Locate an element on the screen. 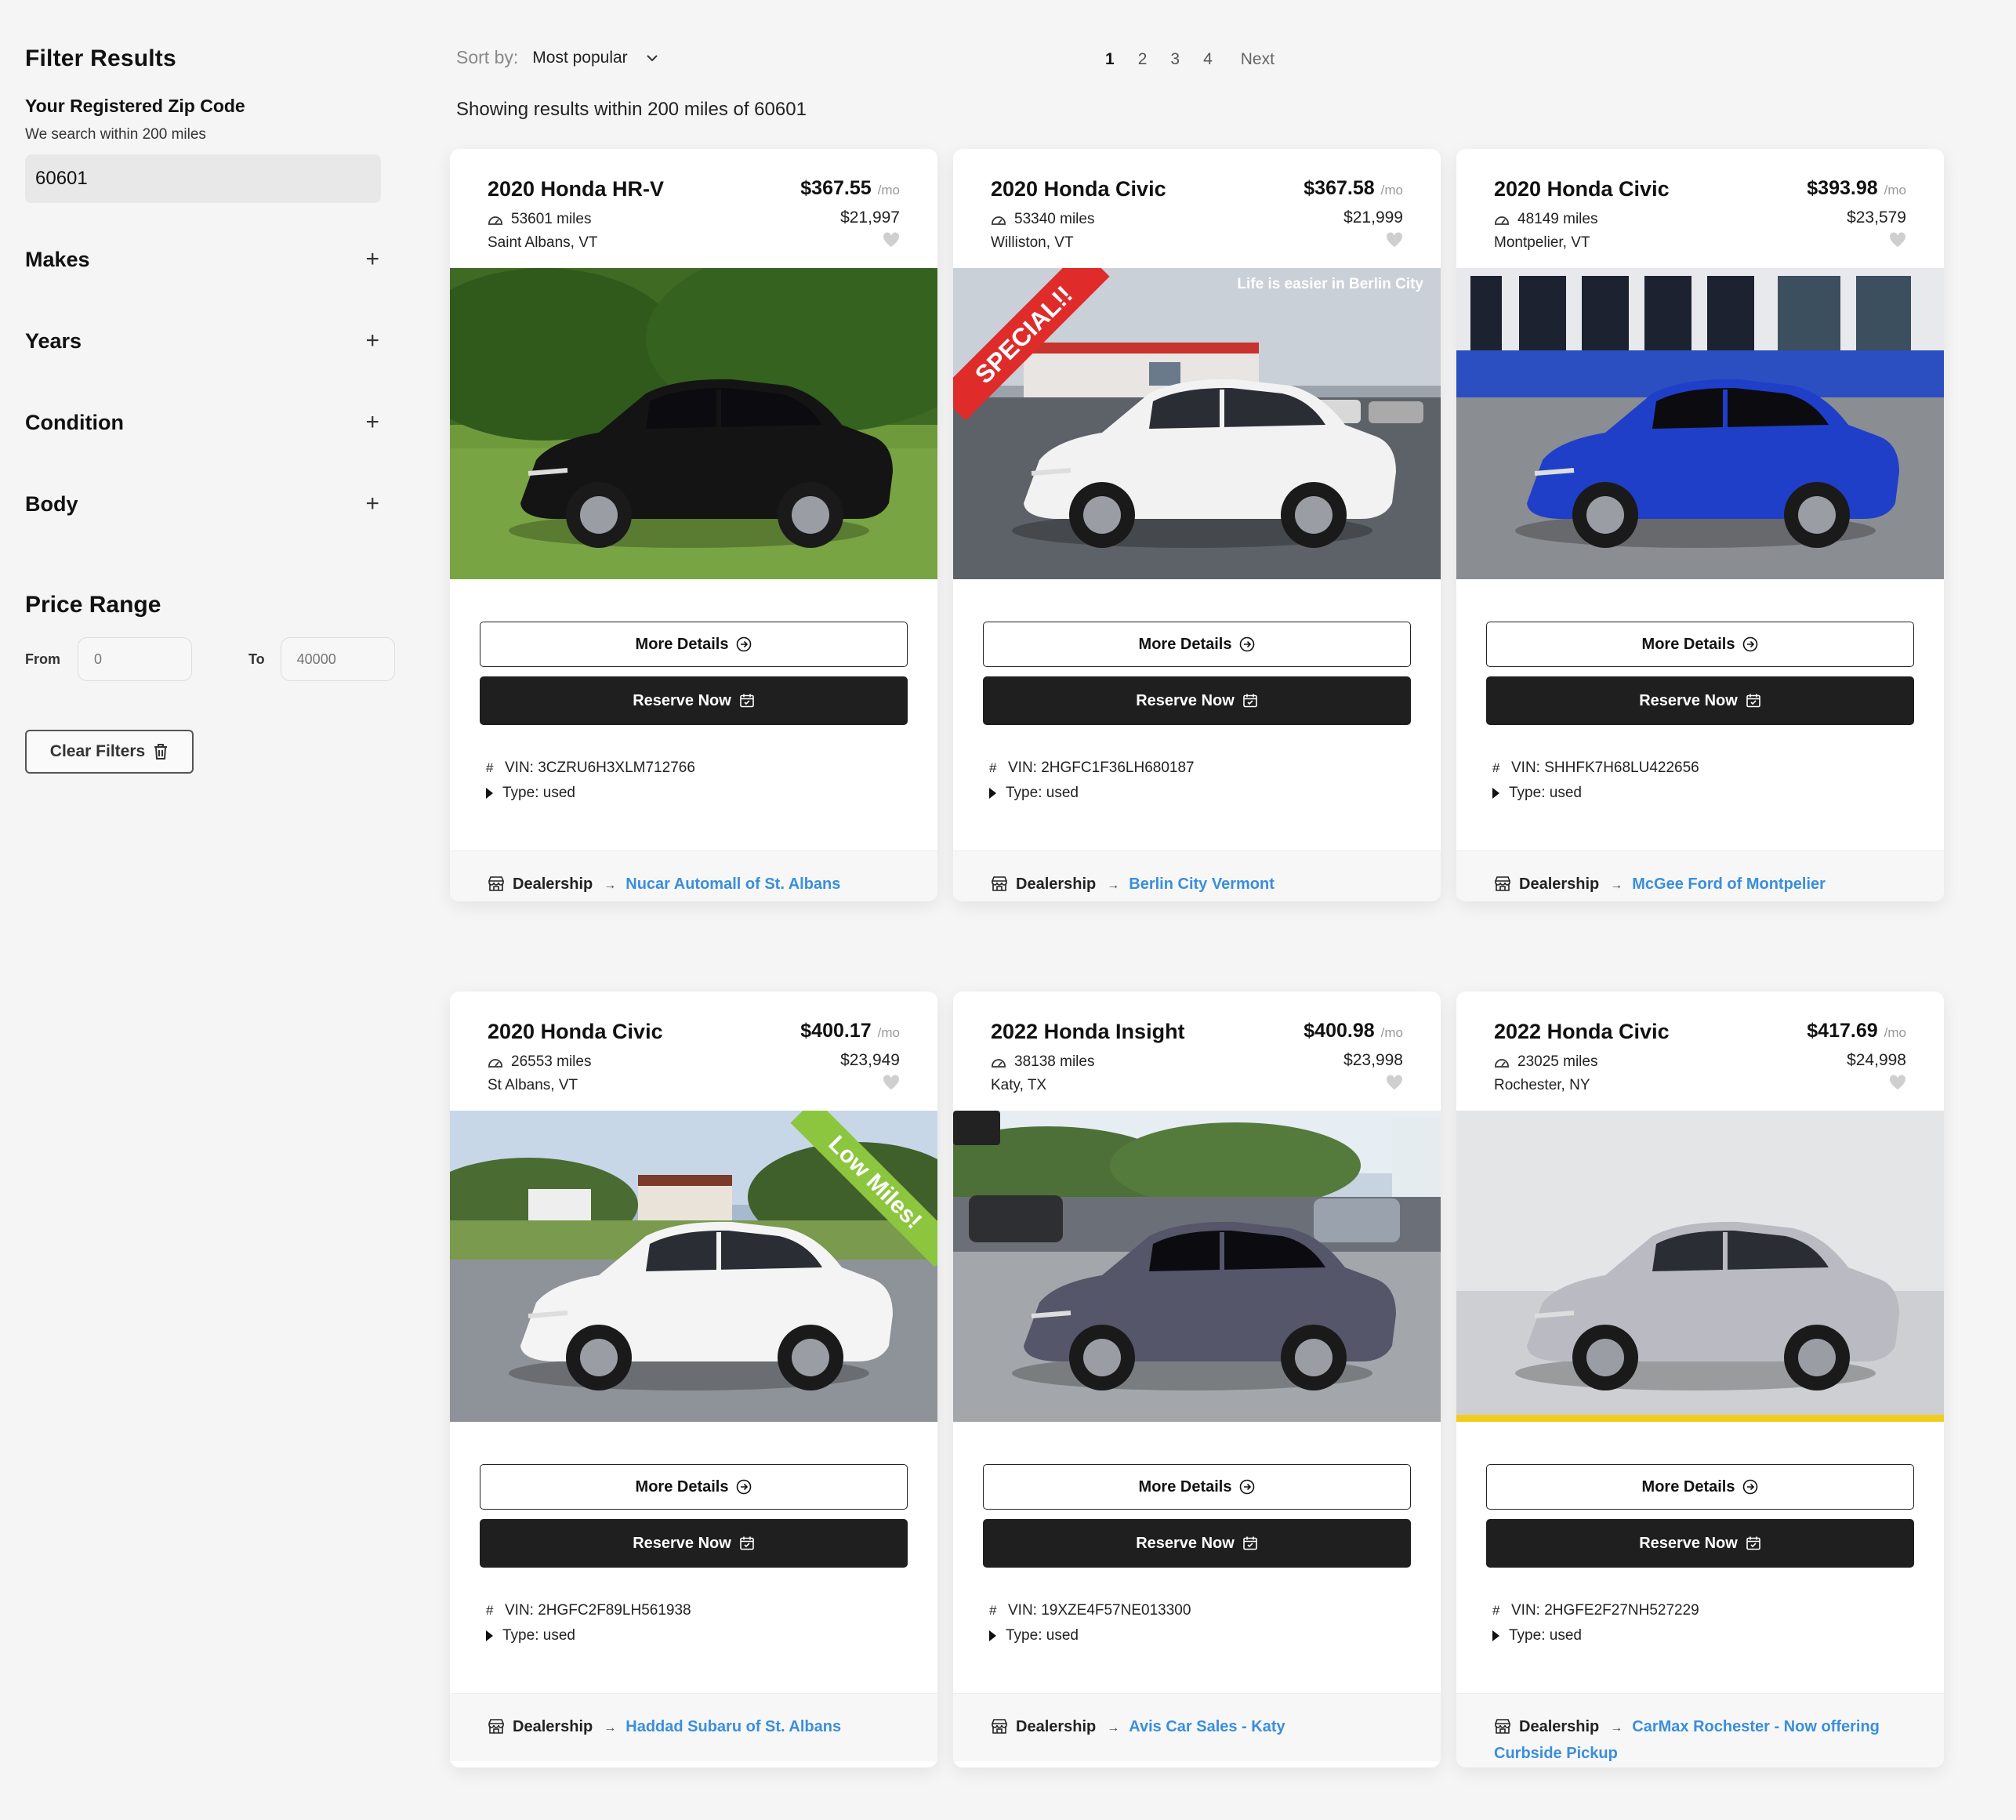  chevron-down-icon is located at coordinates (652, 58).